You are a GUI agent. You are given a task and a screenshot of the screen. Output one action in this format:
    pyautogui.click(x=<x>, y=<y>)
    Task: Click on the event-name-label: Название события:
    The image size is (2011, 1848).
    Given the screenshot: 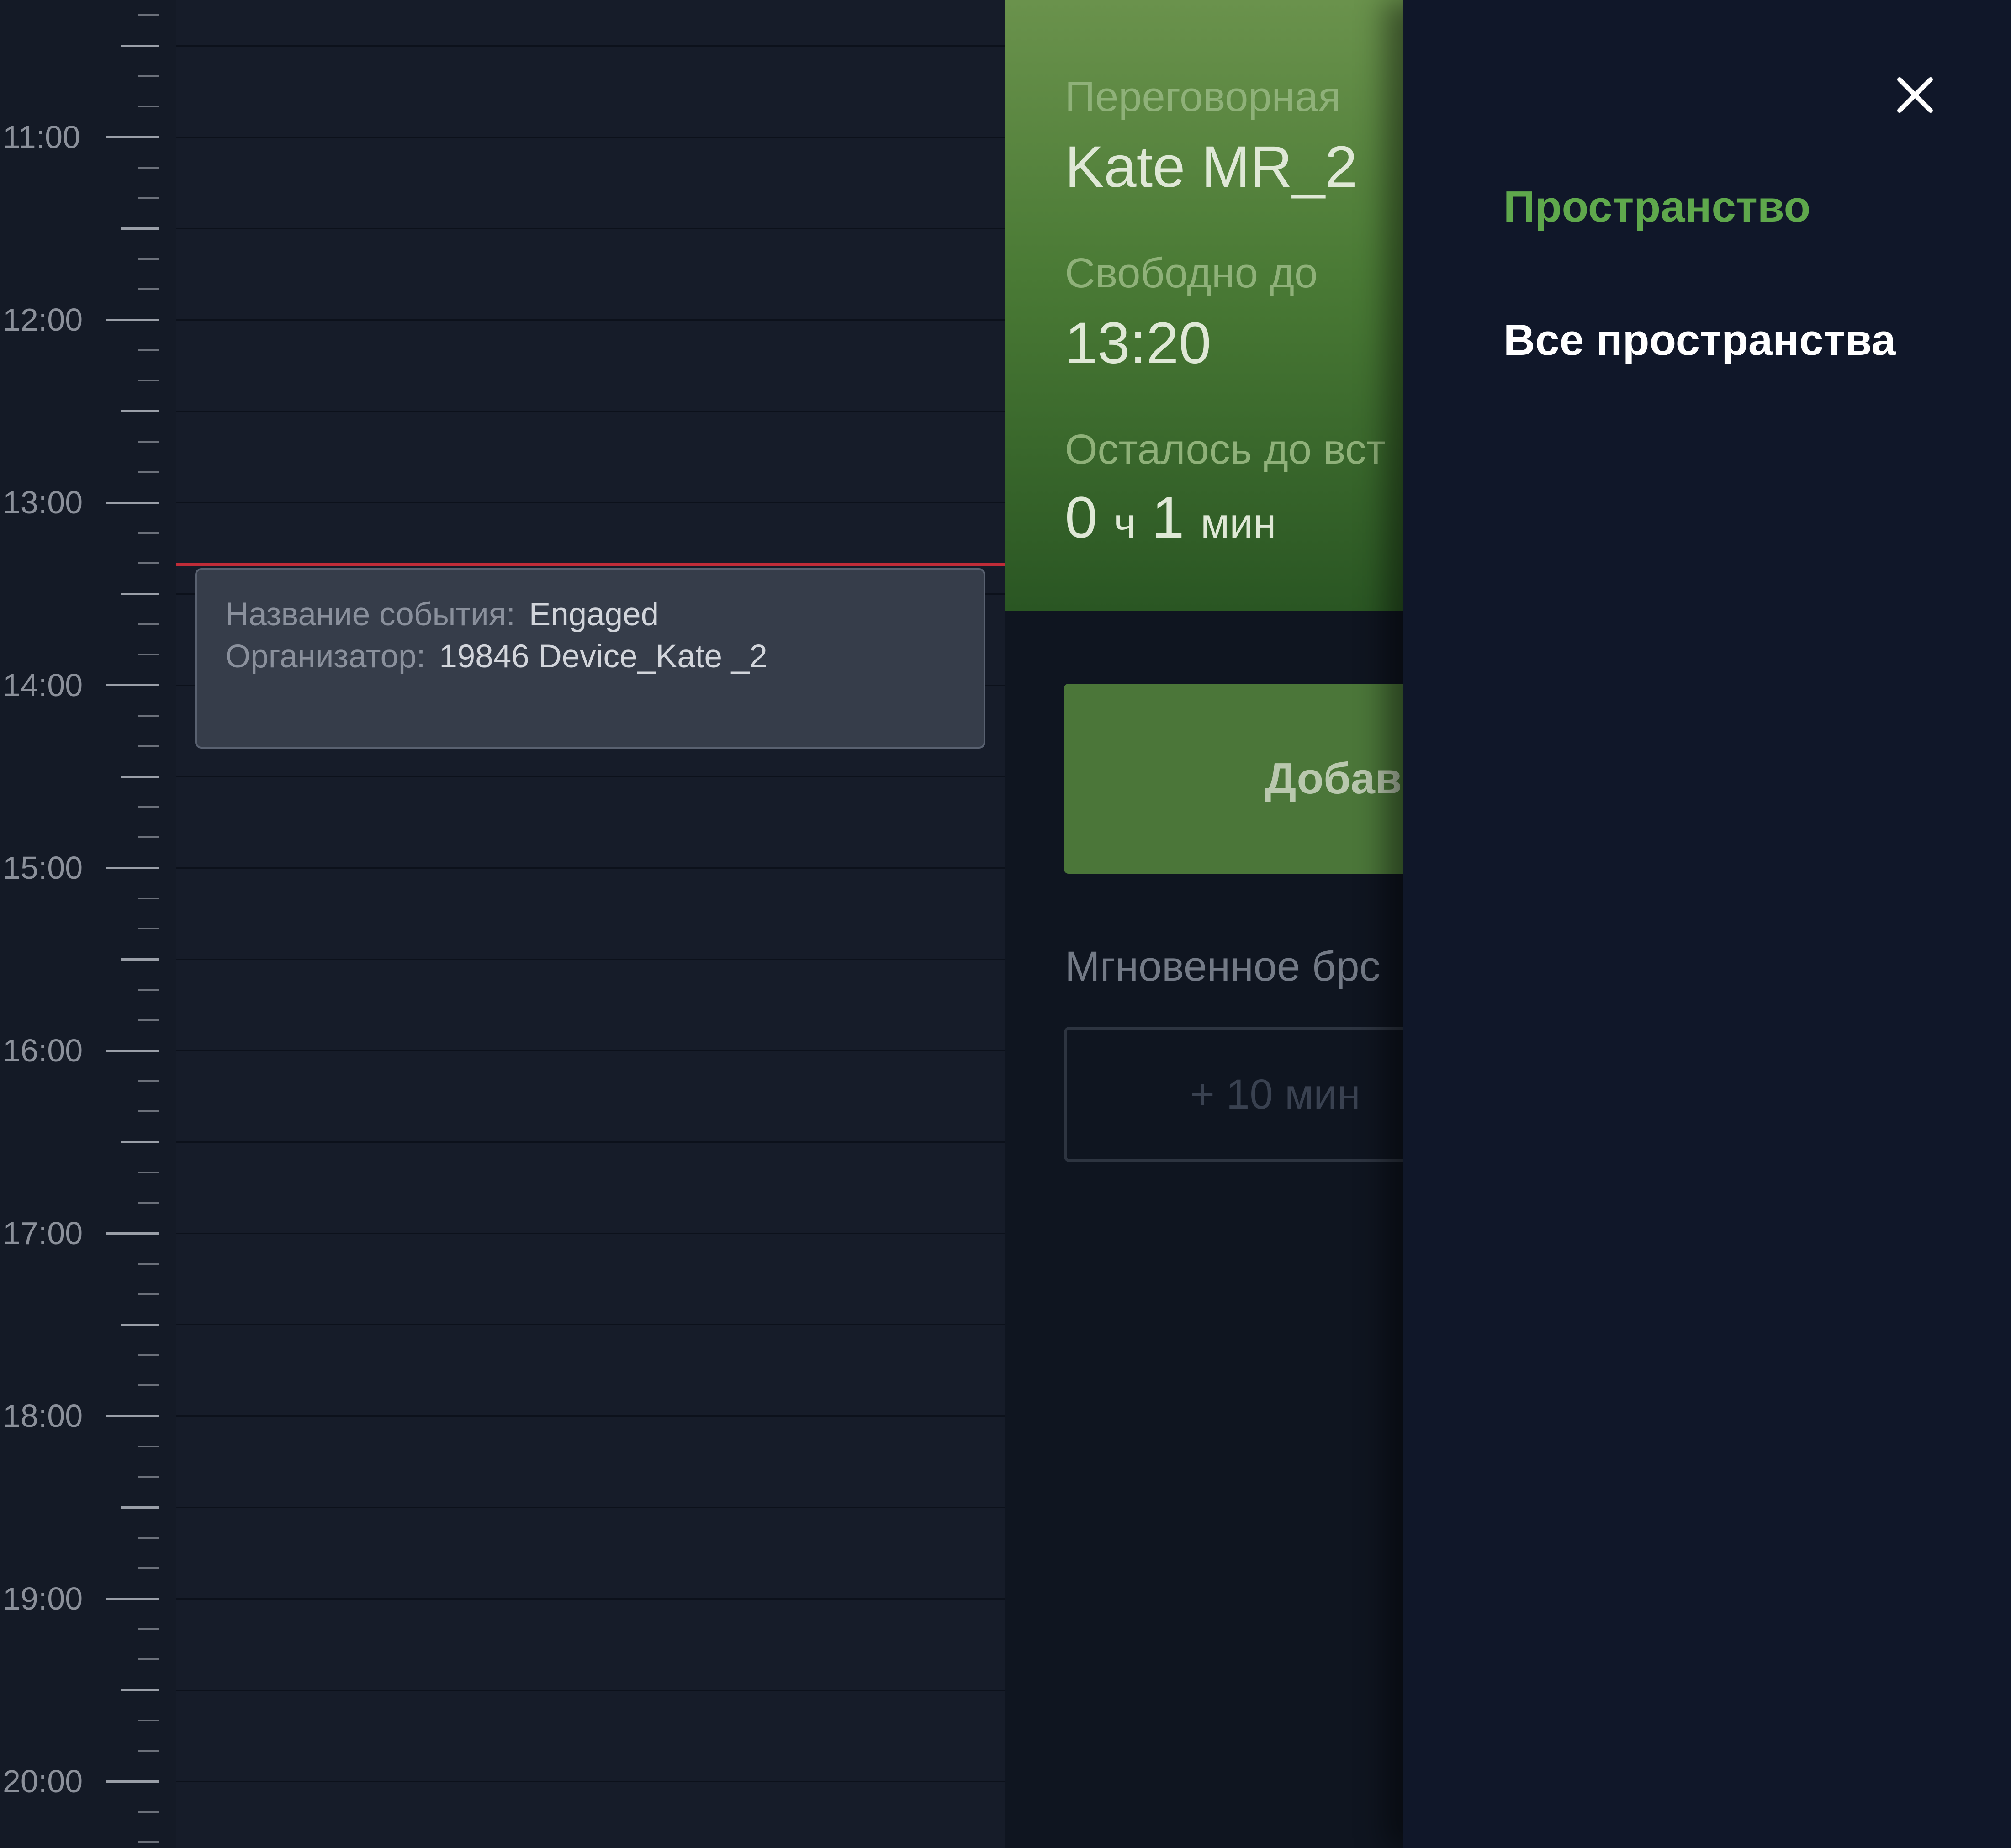 What is the action you would take?
    pyautogui.click(x=370, y=615)
    